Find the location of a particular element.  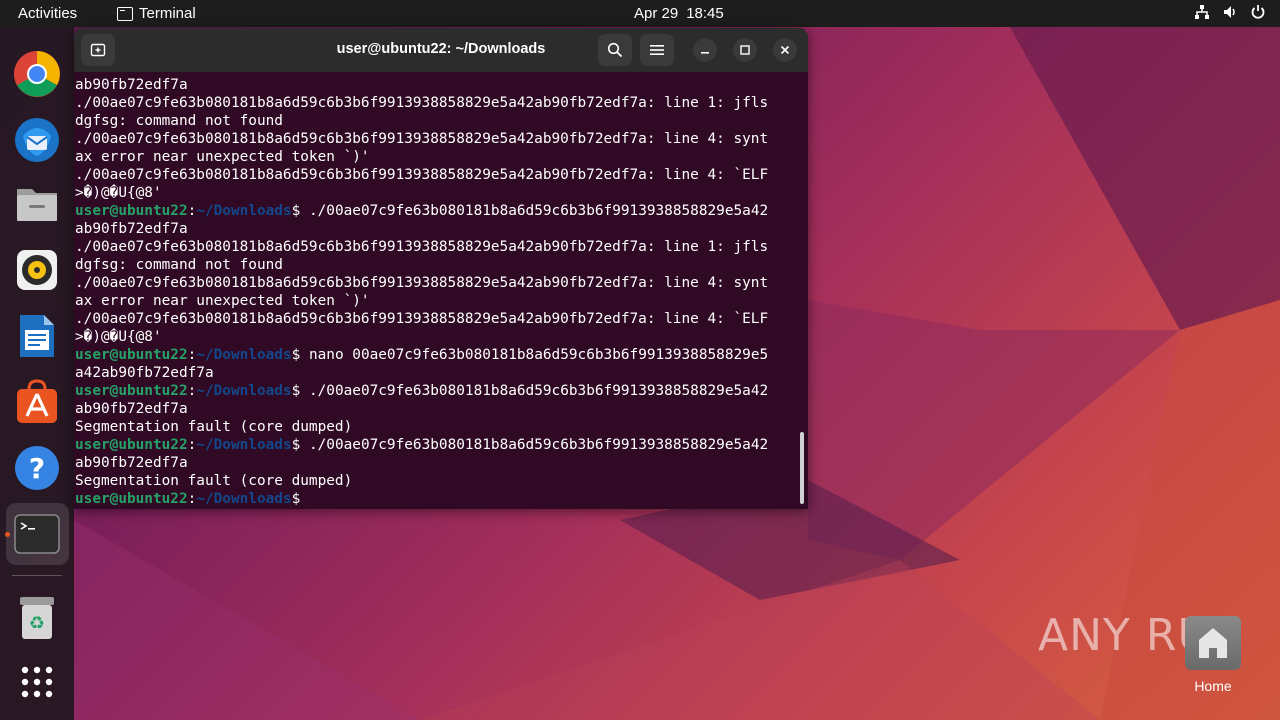

menu-button is located at coordinates (657, 50).